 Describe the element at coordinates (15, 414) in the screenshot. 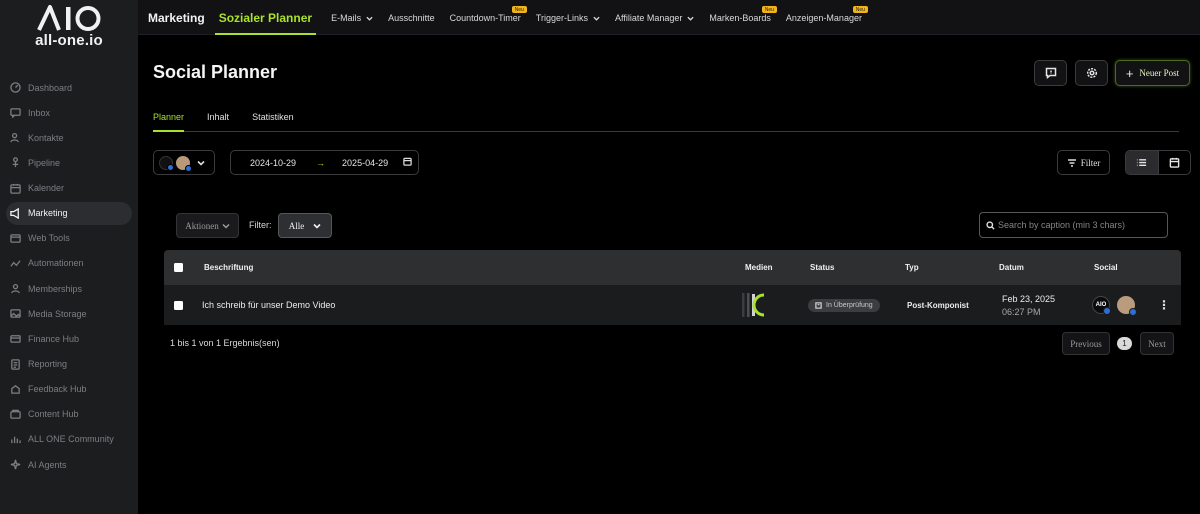

I see `content-icon` at that location.